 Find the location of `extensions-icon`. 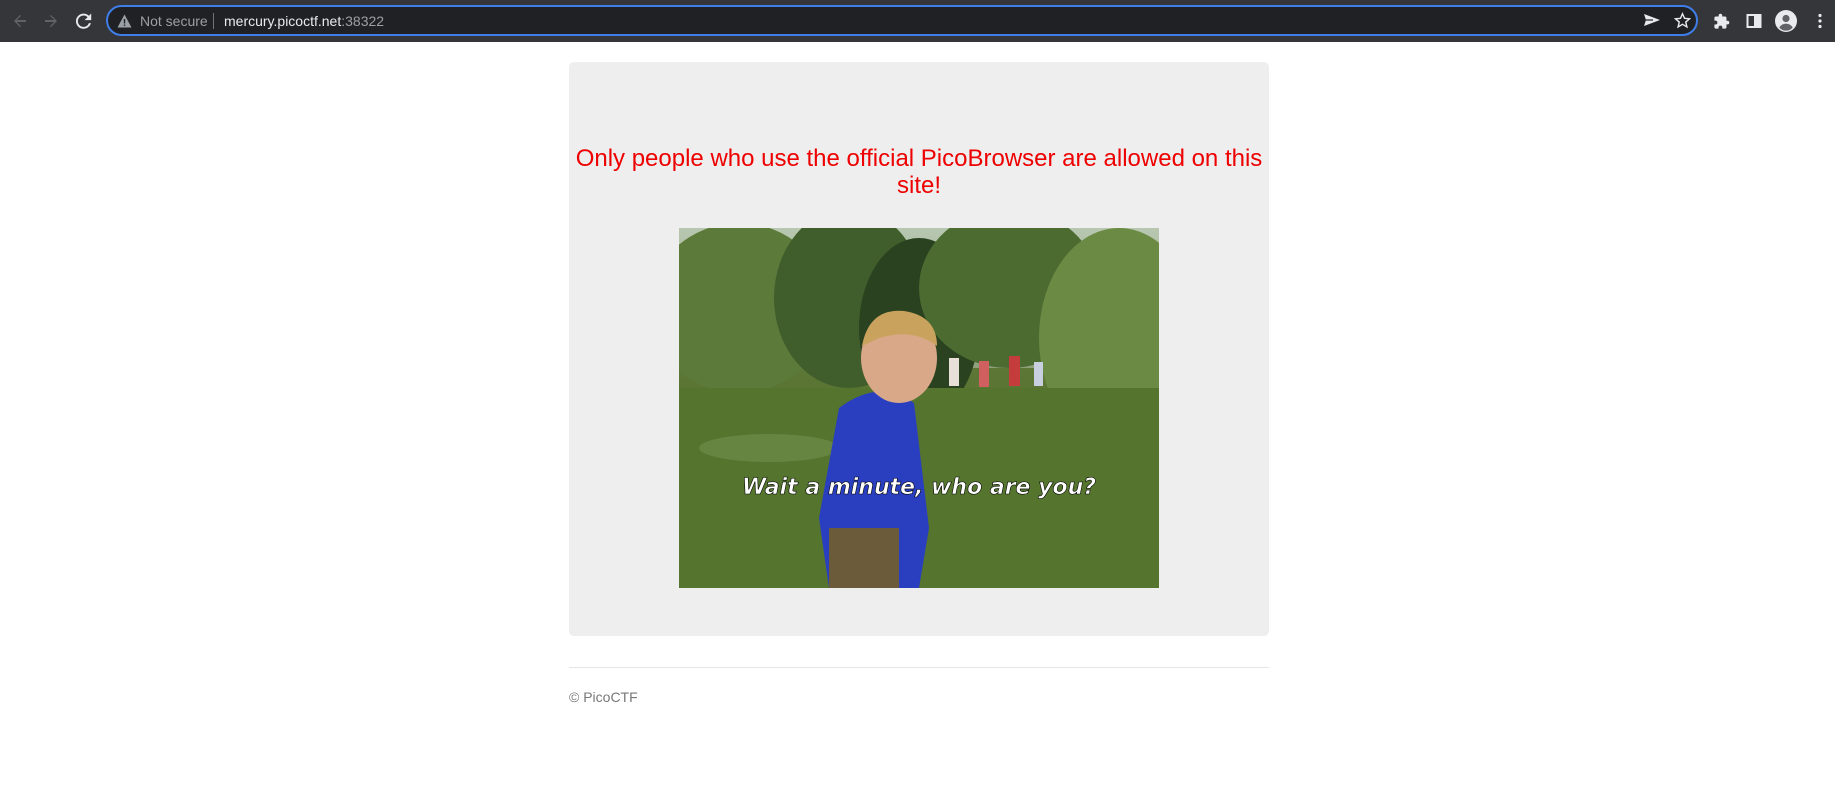

extensions-icon is located at coordinates (1721, 21).